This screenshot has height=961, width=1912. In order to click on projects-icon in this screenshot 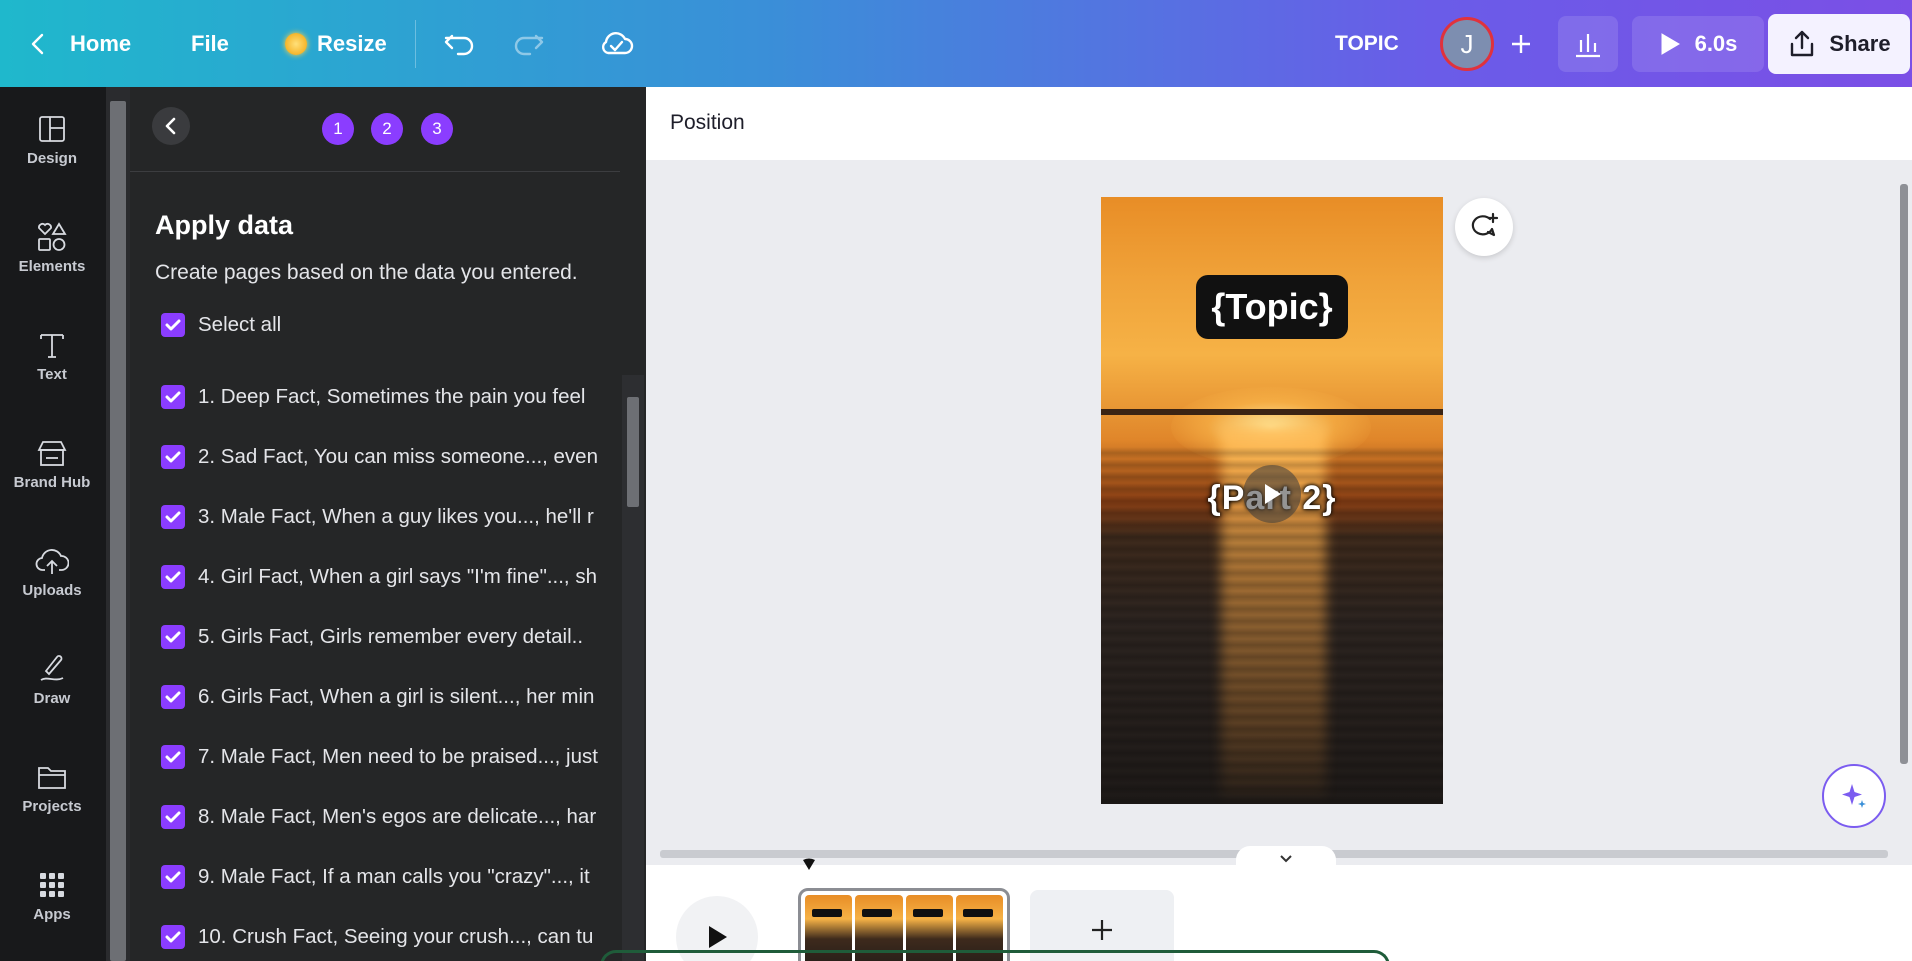, I will do `click(52, 777)`.